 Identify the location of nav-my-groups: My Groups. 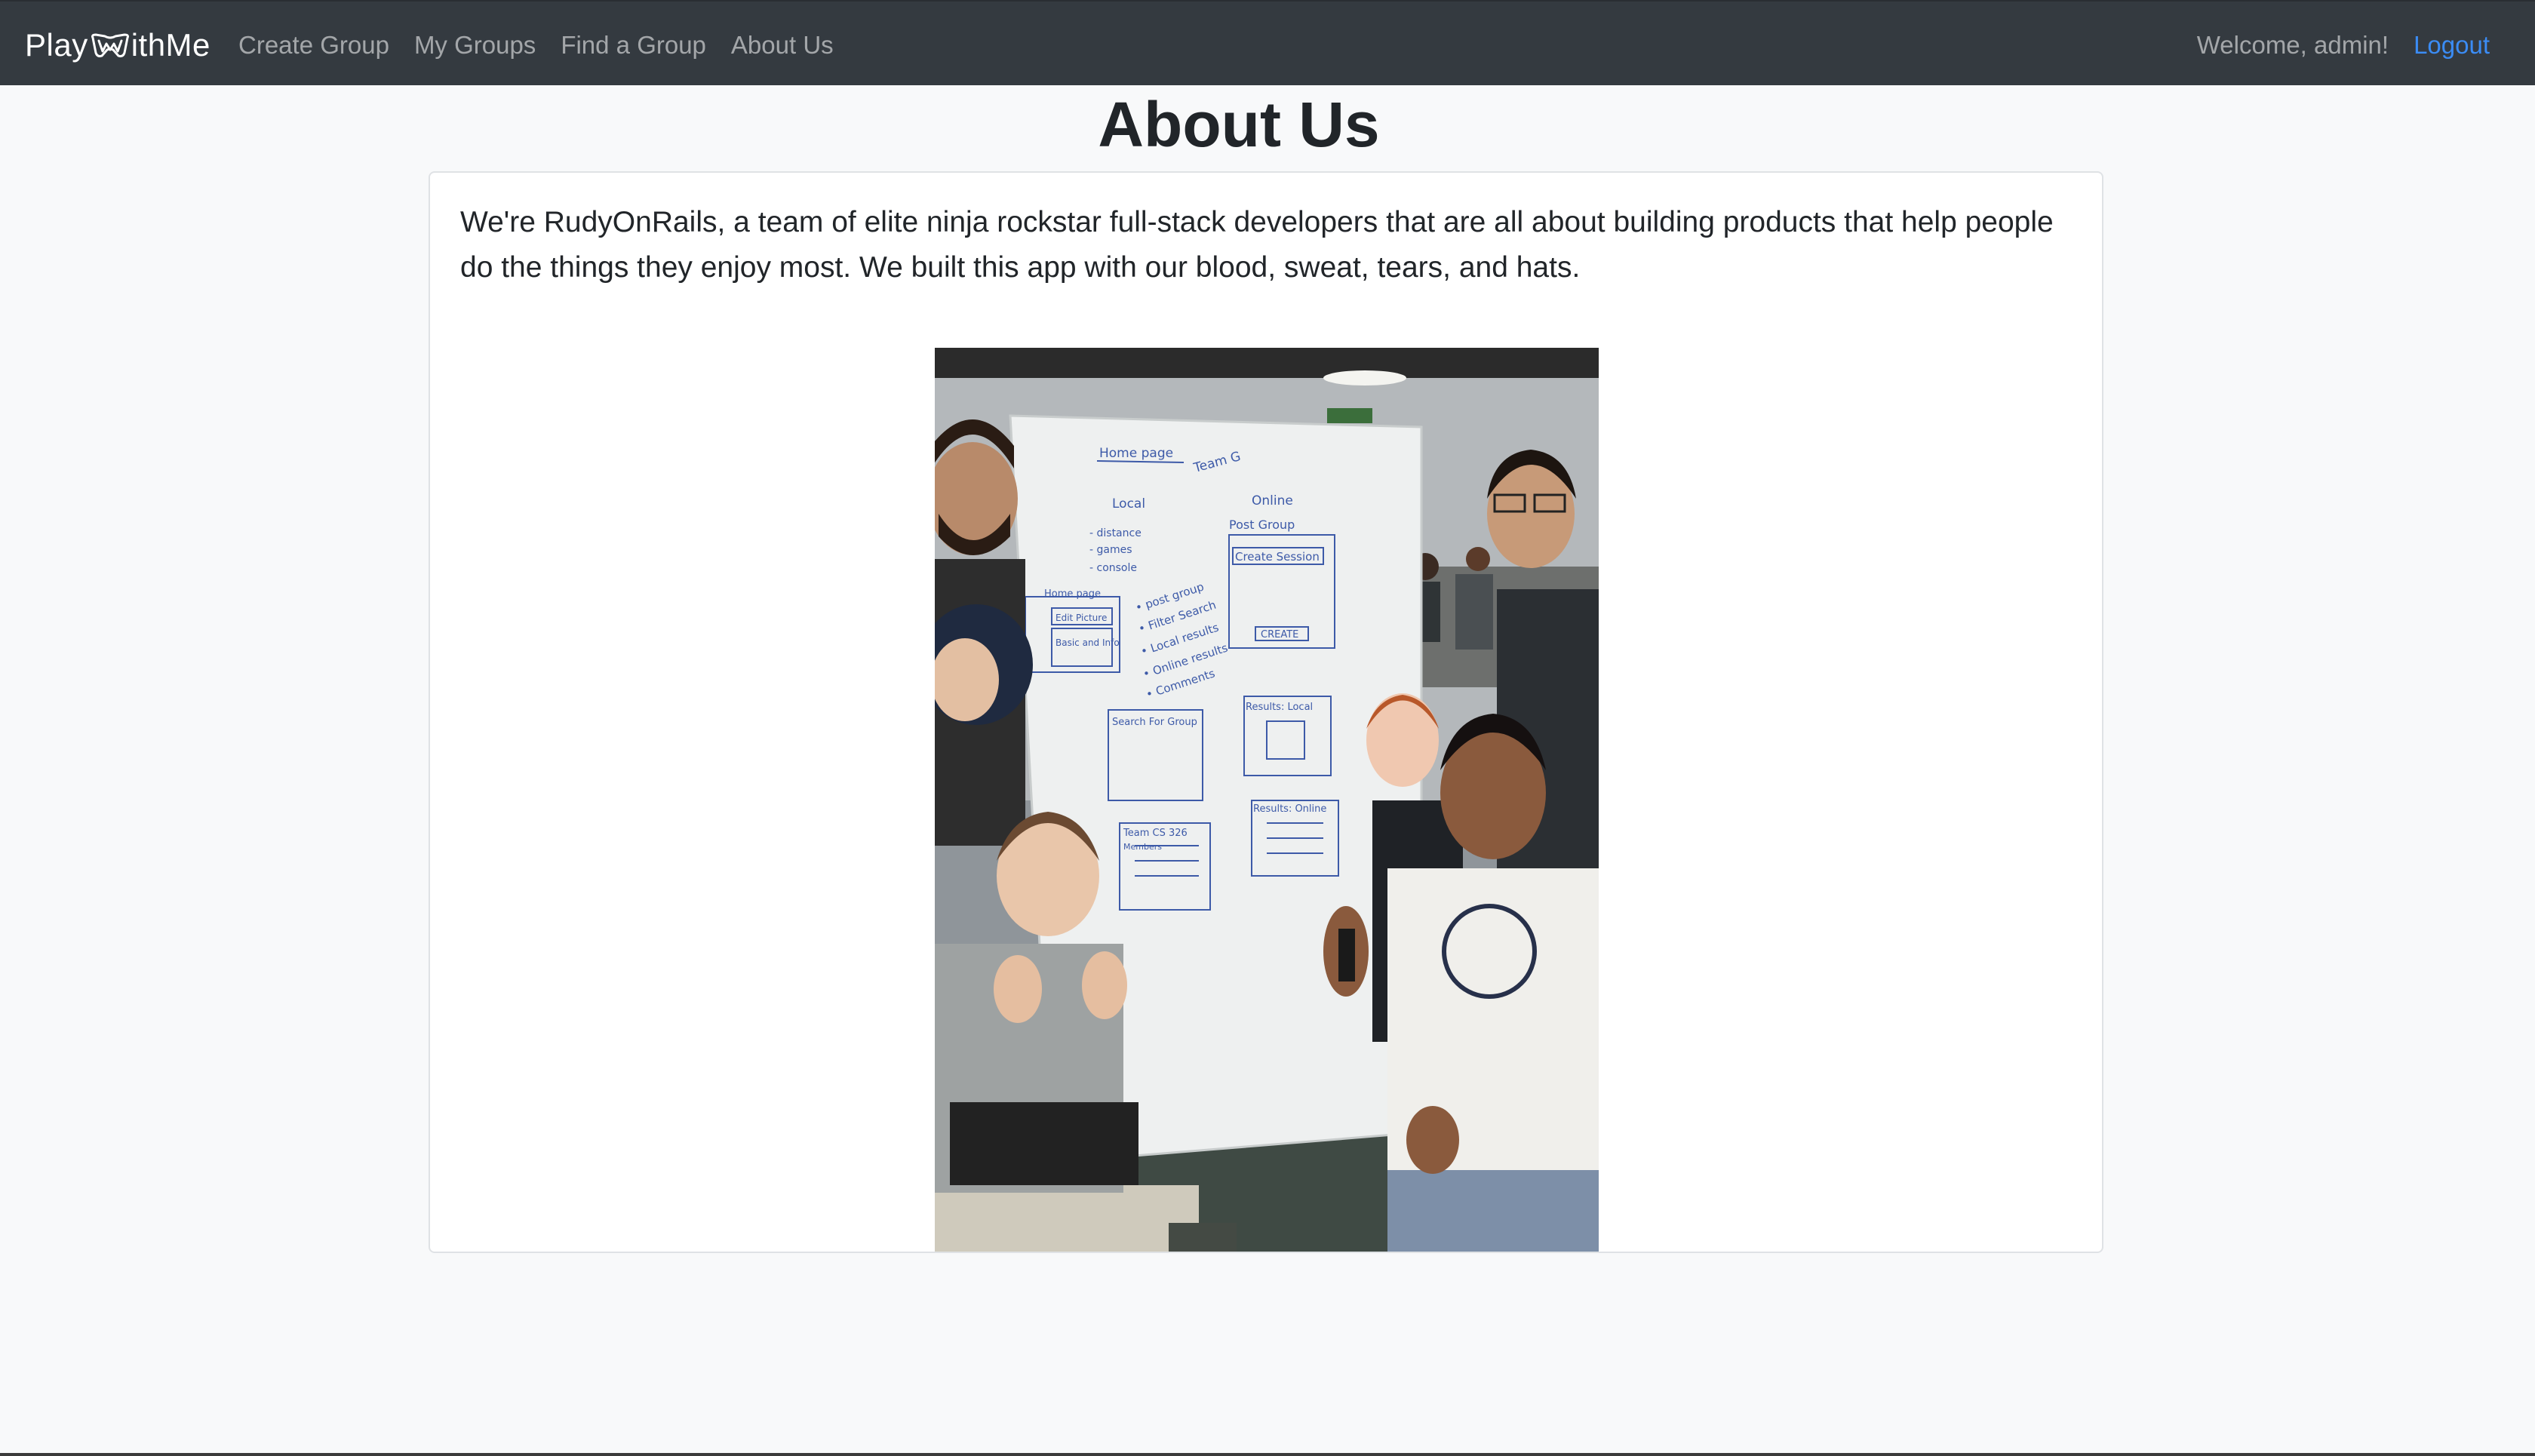
(475, 45).